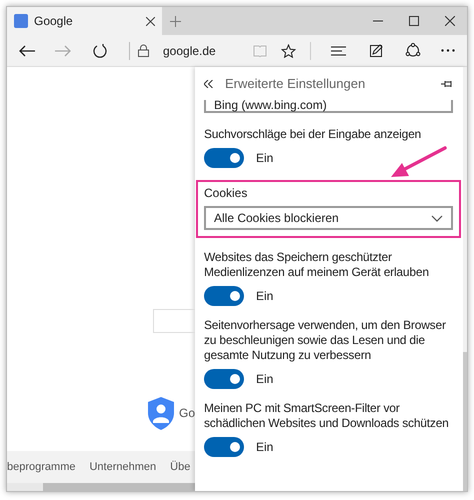  What do you see at coordinates (27, 50) in the screenshot?
I see `back-arrow-icon` at bounding box center [27, 50].